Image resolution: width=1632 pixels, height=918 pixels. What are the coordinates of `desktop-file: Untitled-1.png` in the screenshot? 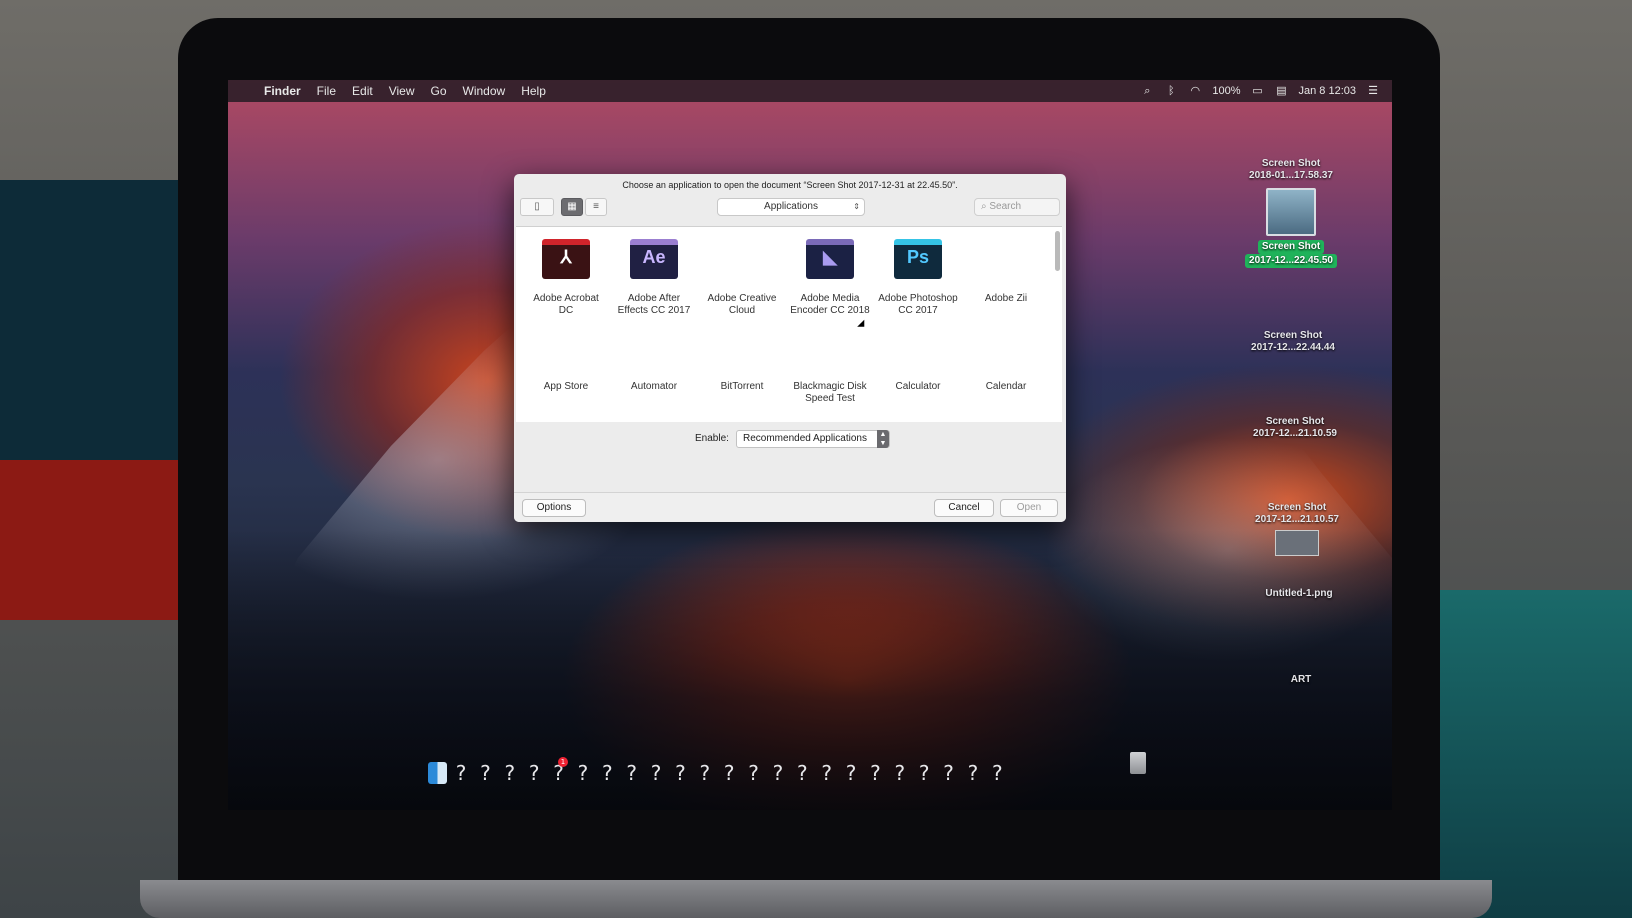 It's located at (1299, 594).